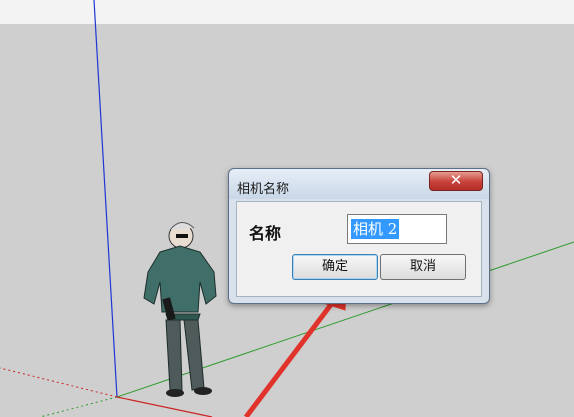 Image resolution: width=574 pixels, height=417 pixels. I want to click on blue-axis, so click(105, 199).